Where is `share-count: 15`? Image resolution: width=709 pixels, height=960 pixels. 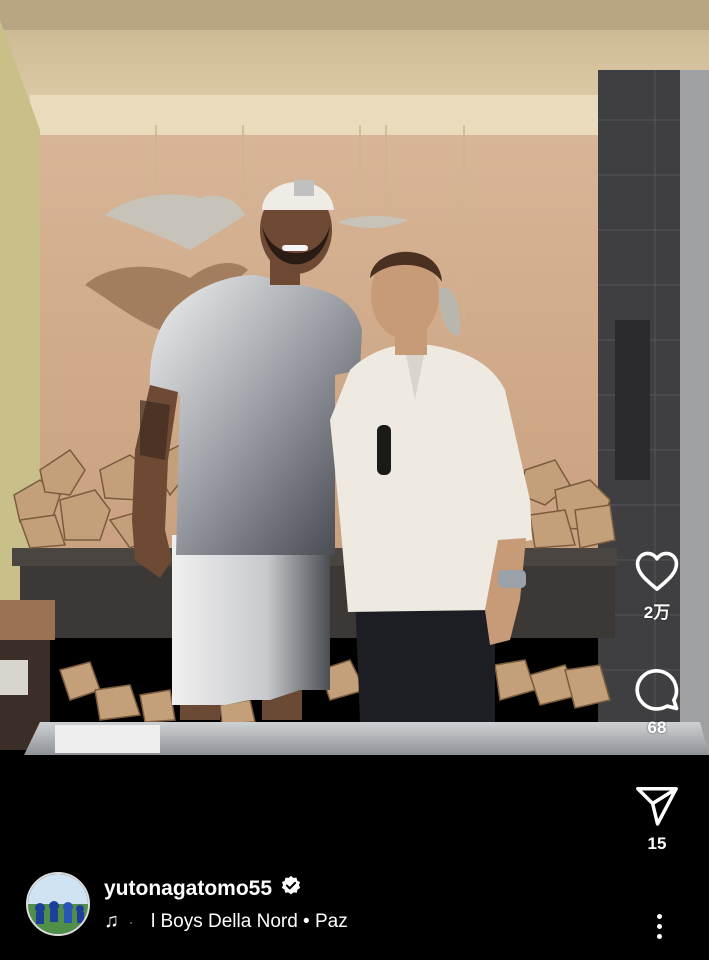
share-count: 15 is located at coordinates (657, 843).